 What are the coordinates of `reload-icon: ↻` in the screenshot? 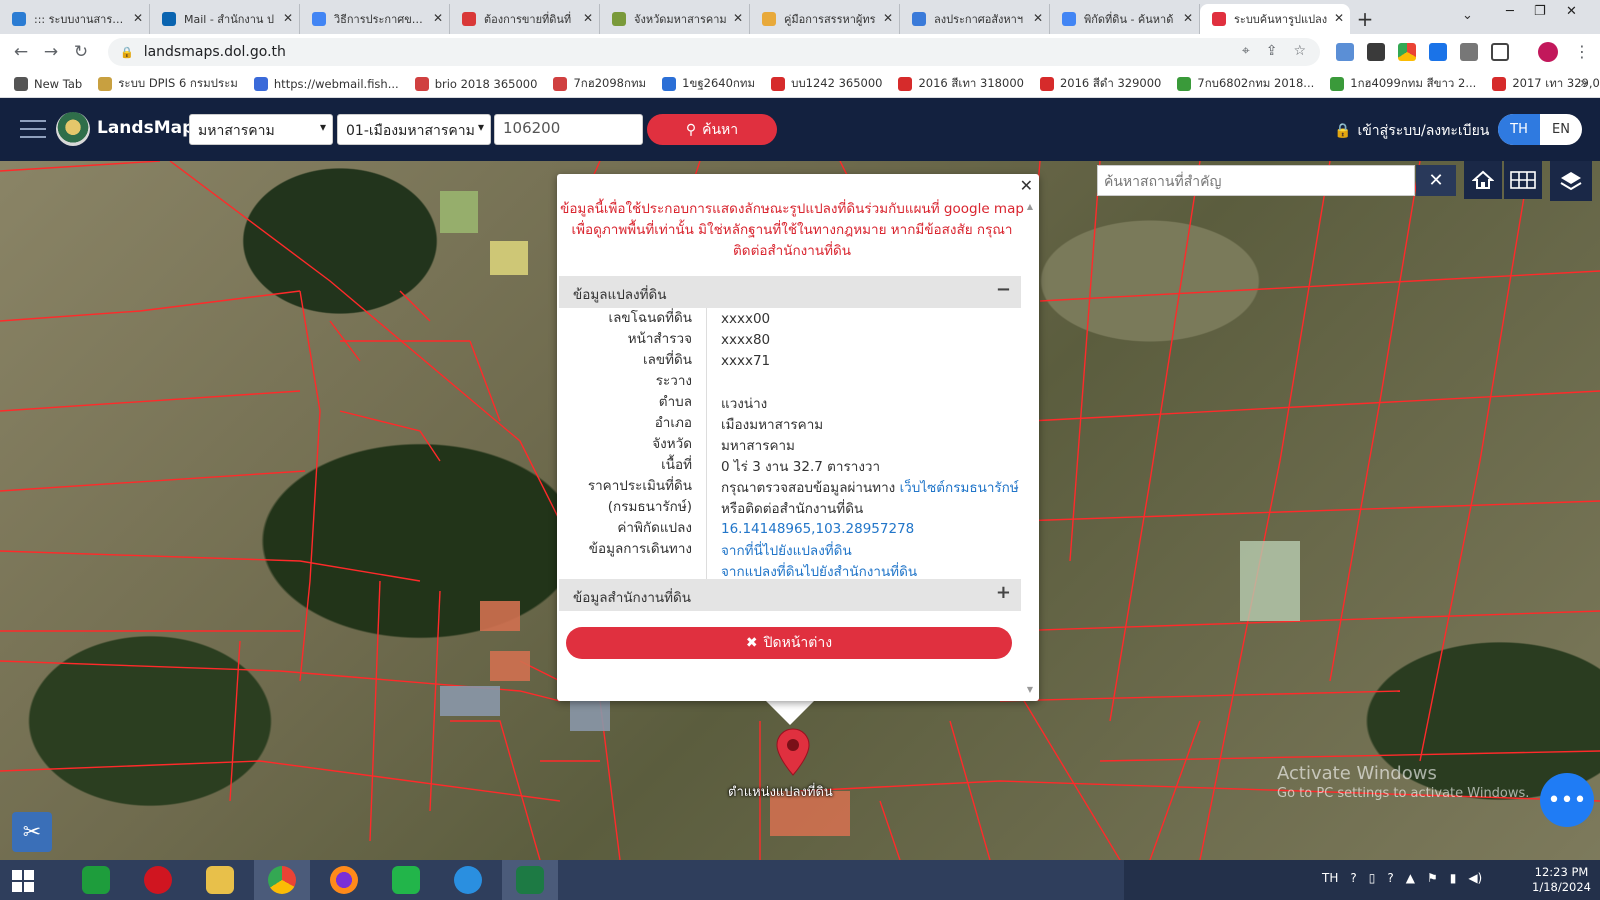 It's located at (81, 52).